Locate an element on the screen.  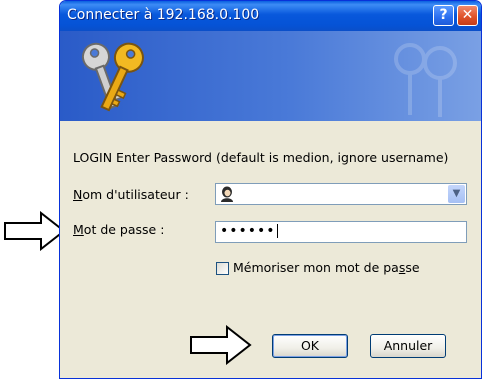
username-combobox: ▼ is located at coordinates (341, 194).